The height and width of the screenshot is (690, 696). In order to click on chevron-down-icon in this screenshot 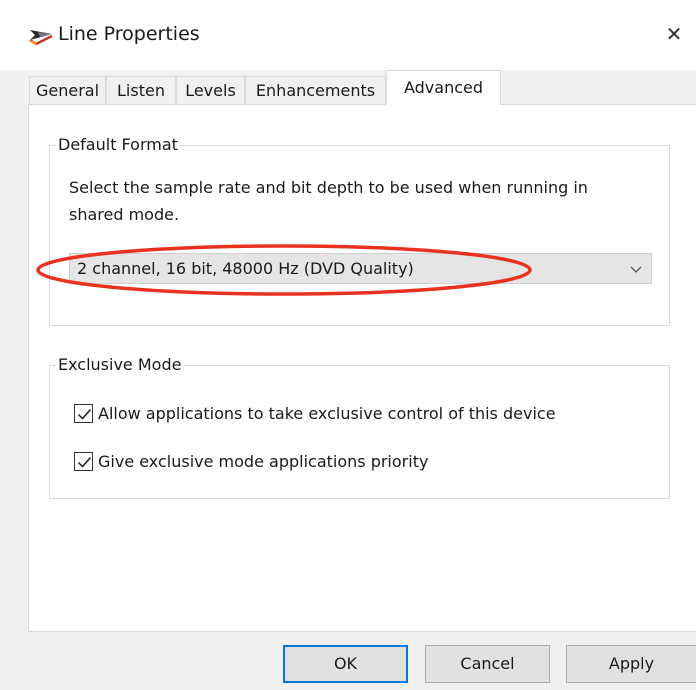, I will do `click(636, 268)`.